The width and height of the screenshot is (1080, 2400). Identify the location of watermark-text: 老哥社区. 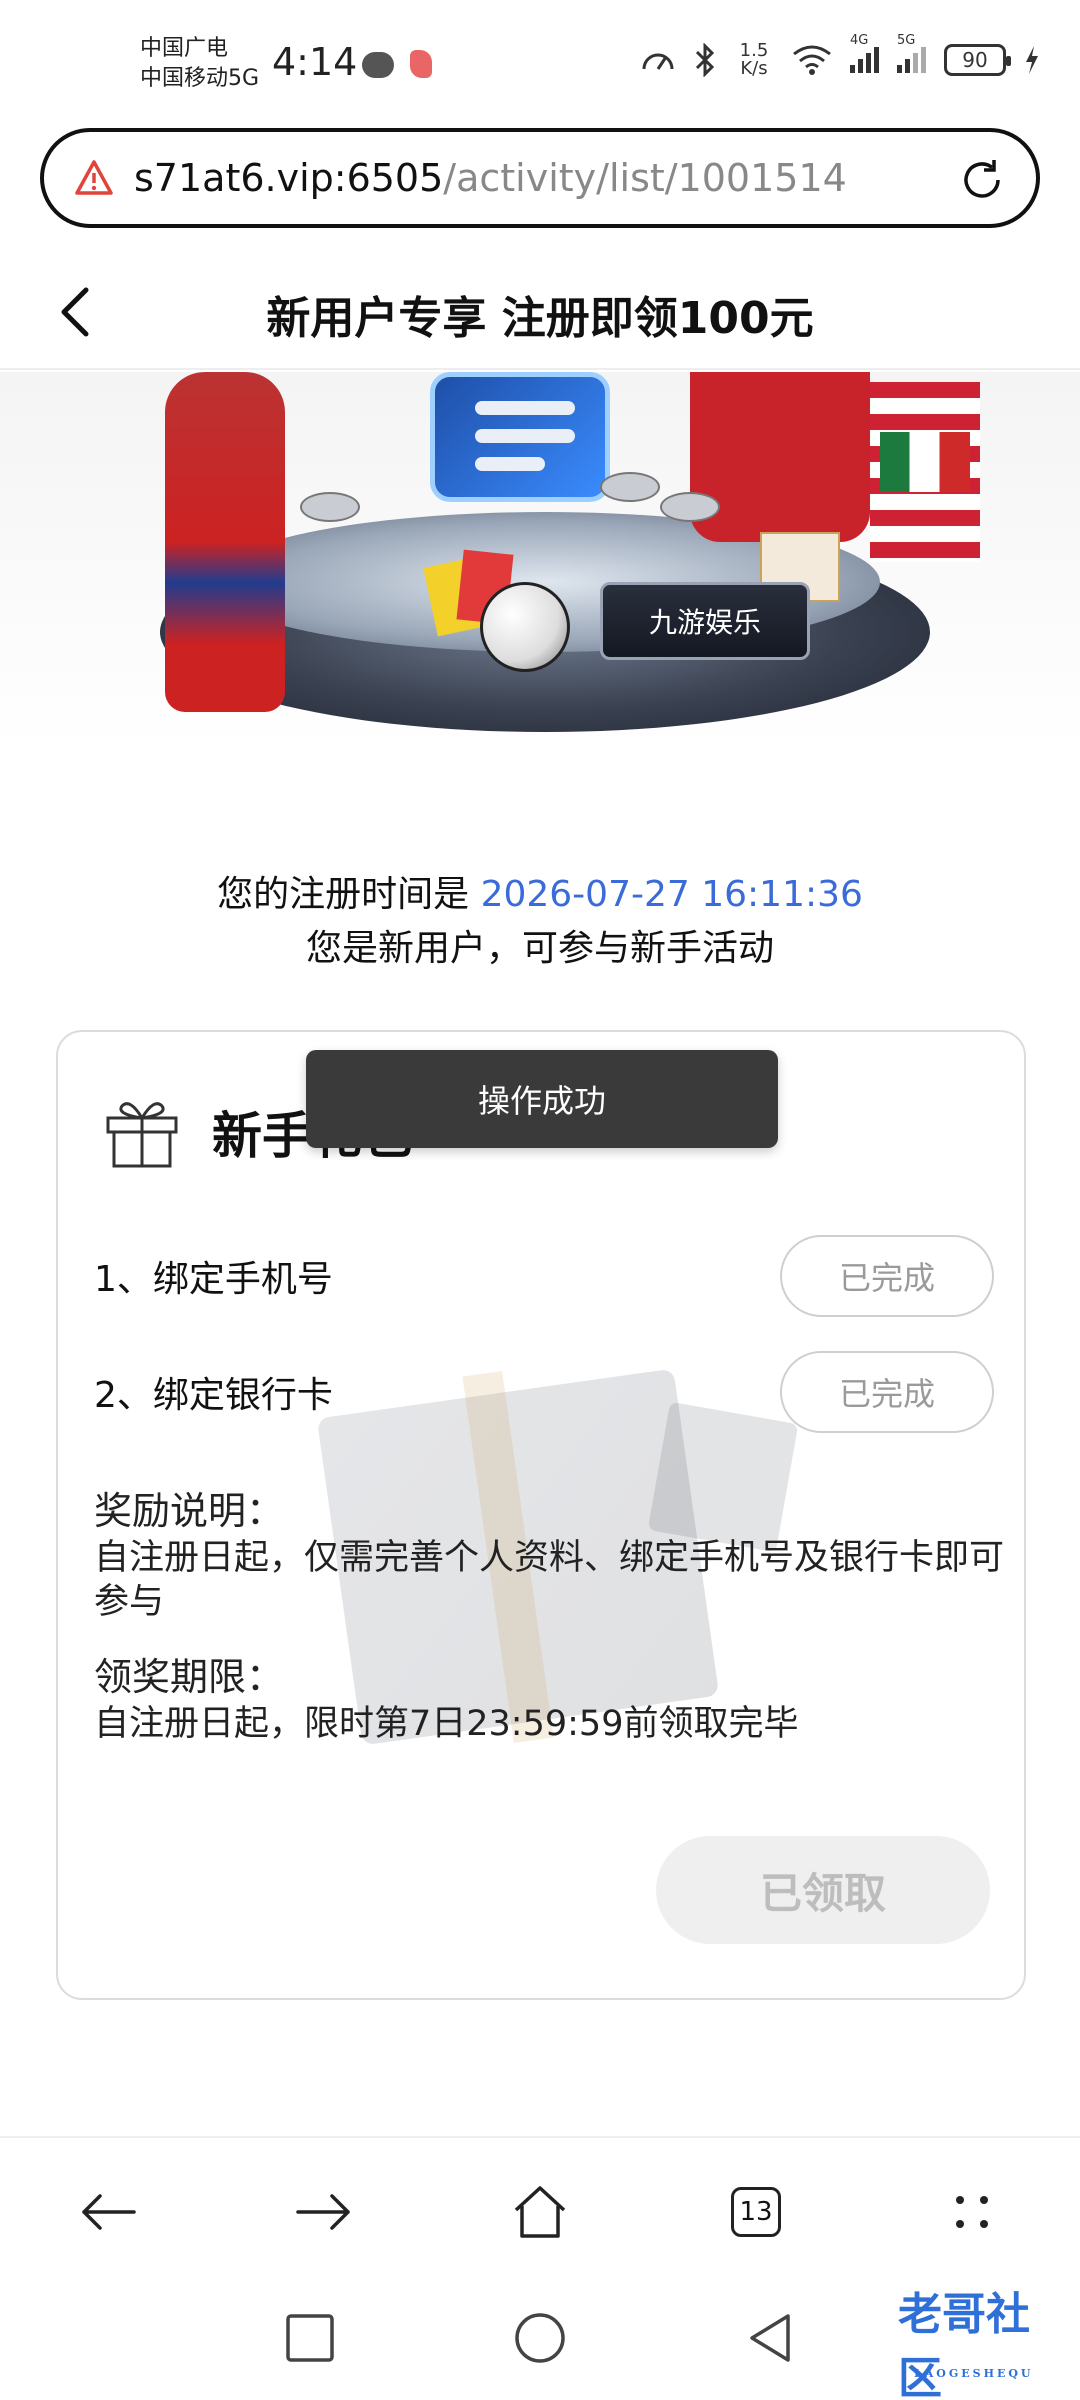
(964, 2344).